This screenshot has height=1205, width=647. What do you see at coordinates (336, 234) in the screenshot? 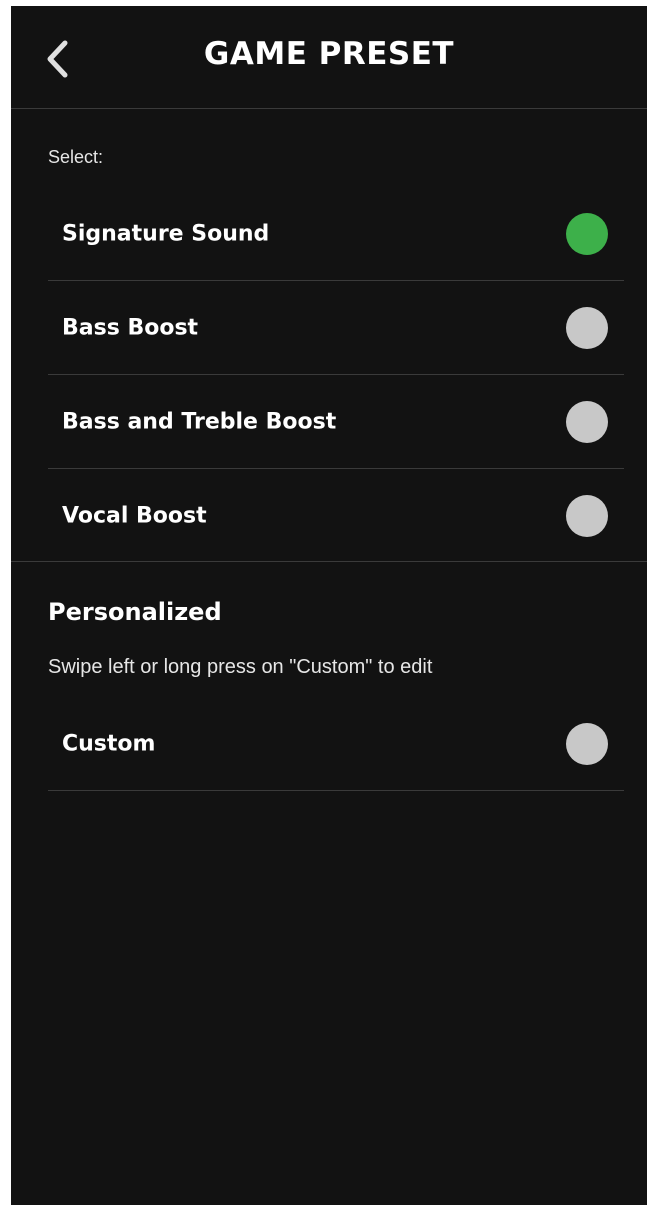
I see `preset-item-signature-sound: Signature Sound` at bounding box center [336, 234].